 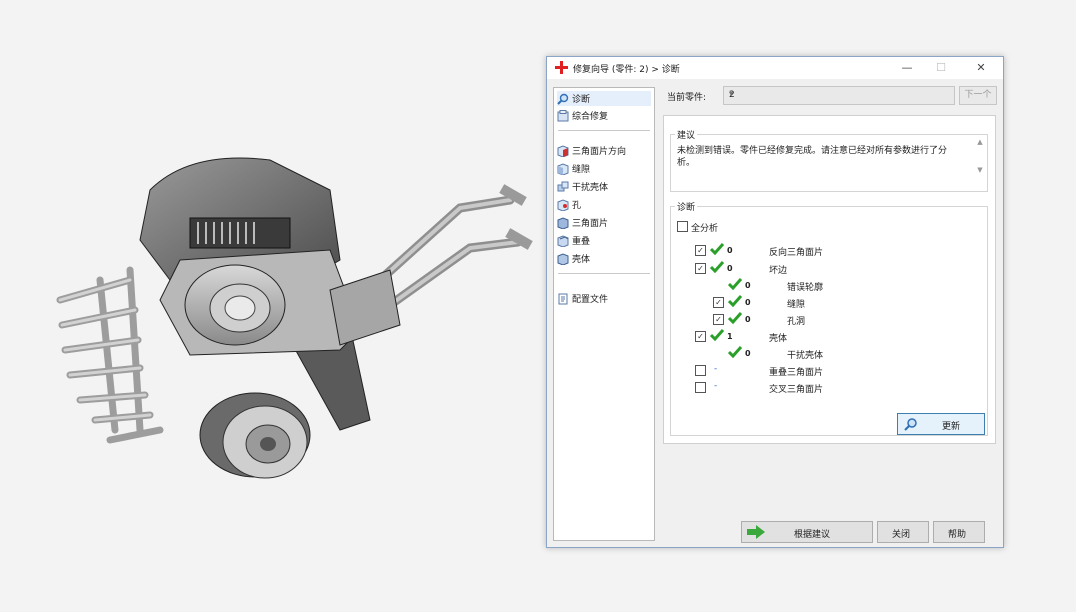 I want to click on sidebar-item-label: 配置文件, so click(x=590, y=300).